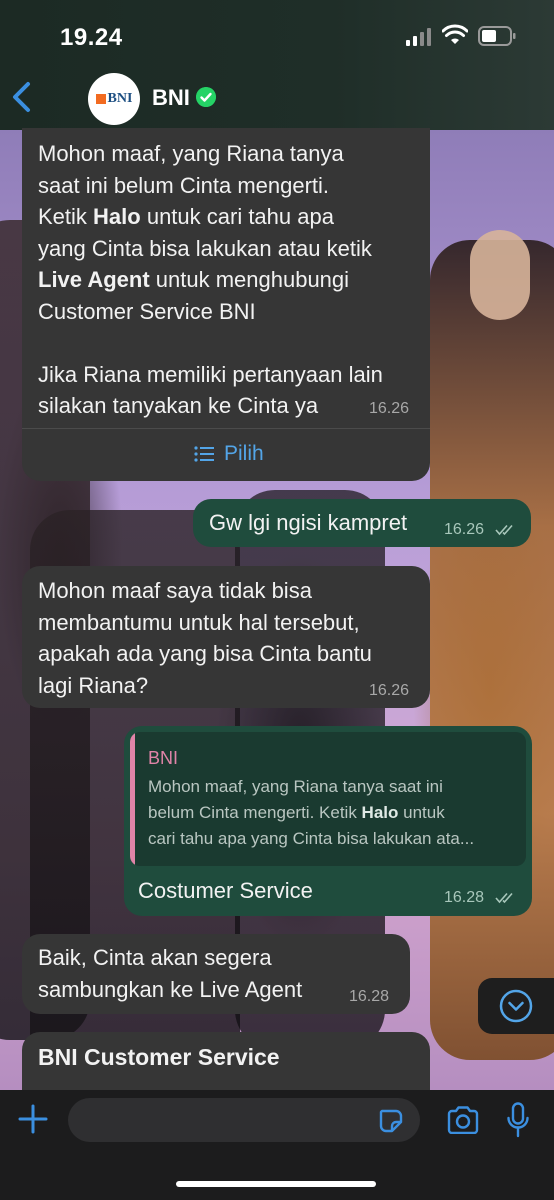 This screenshot has height=1200, width=554. What do you see at coordinates (204, 454) in the screenshot?
I see `list-icon` at bounding box center [204, 454].